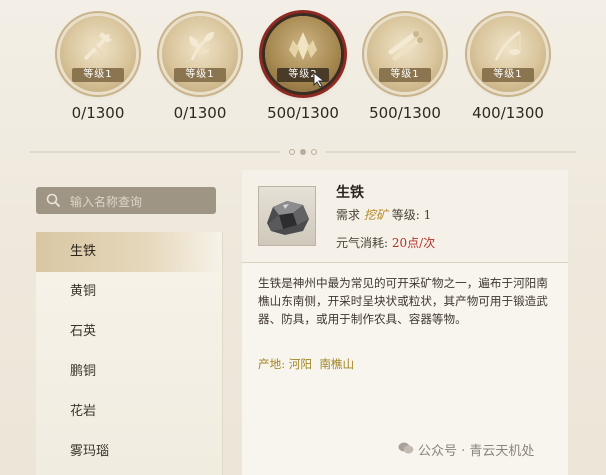 The width and height of the screenshot is (606, 475). I want to click on requirement-prefix: 需求, so click(348, 215).